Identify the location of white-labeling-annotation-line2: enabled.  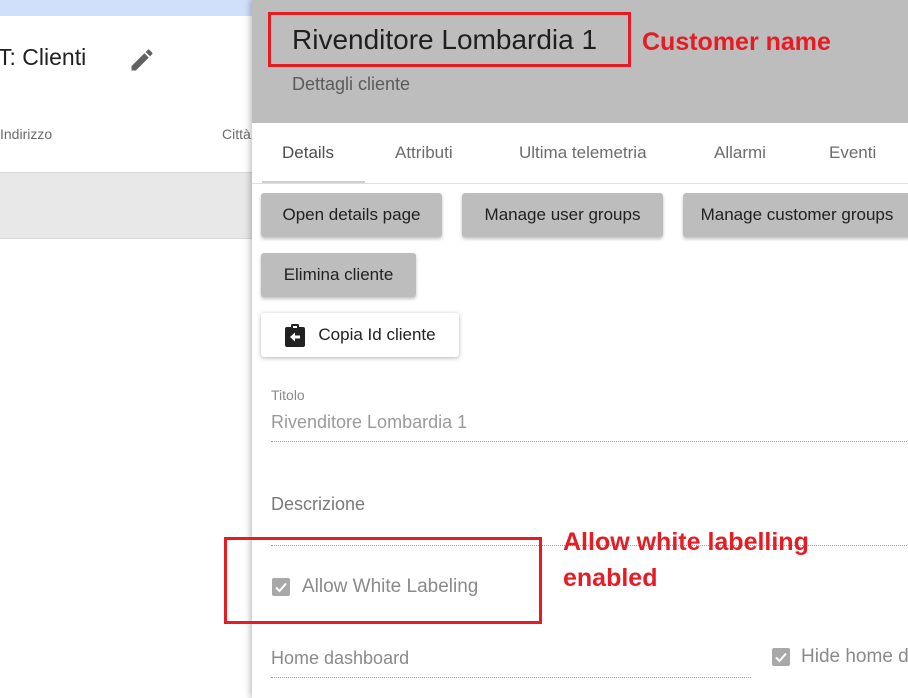
(610, 578).